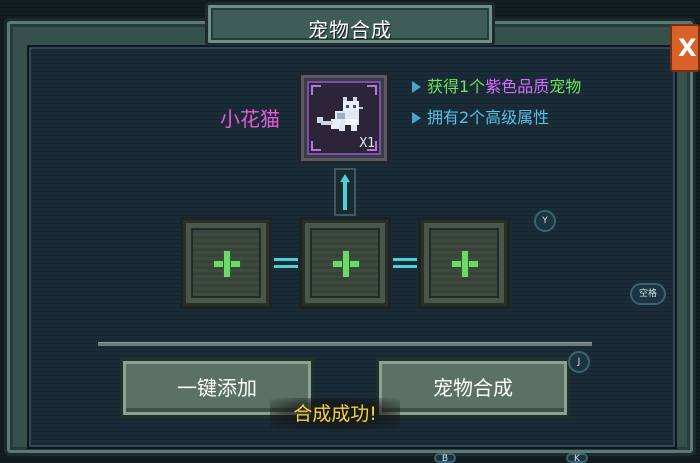  Describe the element at coordinates (250, 119) in the screenshot. I see `pet-name: 小花猫` at that location.